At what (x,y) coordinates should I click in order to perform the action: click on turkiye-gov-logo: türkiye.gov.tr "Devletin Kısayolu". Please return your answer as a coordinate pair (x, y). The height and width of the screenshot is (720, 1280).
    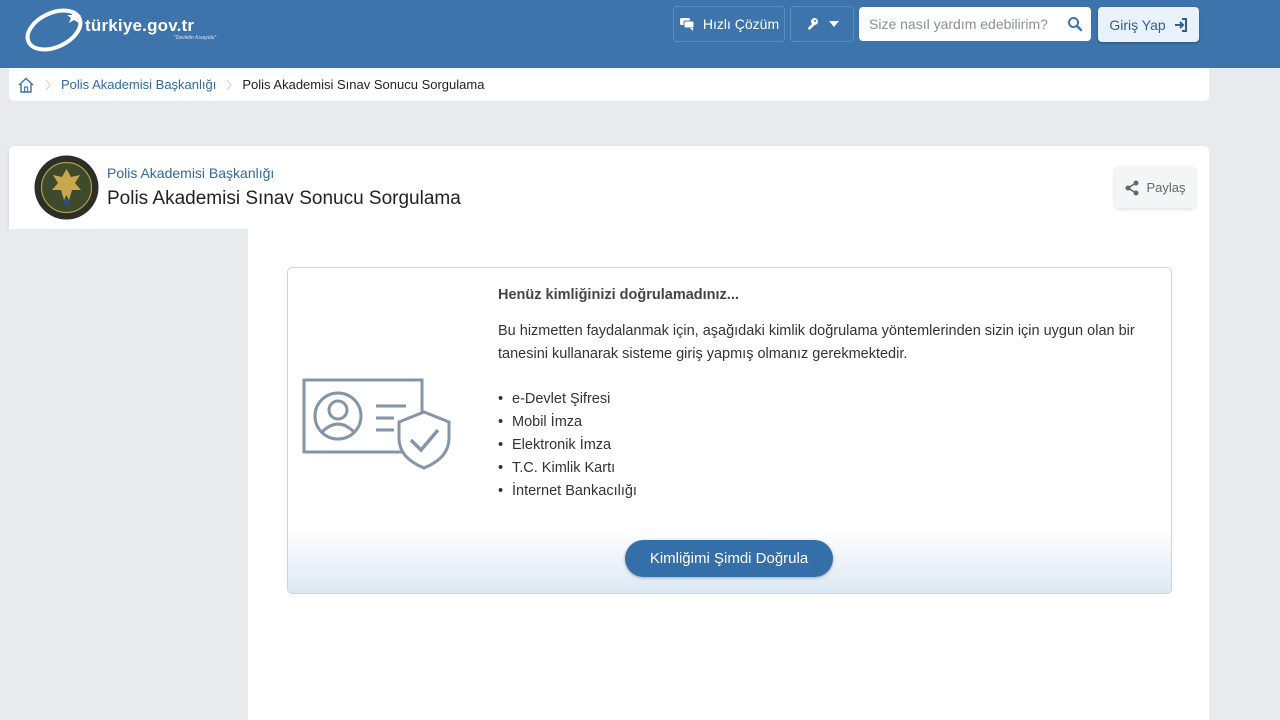
    Looking at the image, I should click on (127, 29).